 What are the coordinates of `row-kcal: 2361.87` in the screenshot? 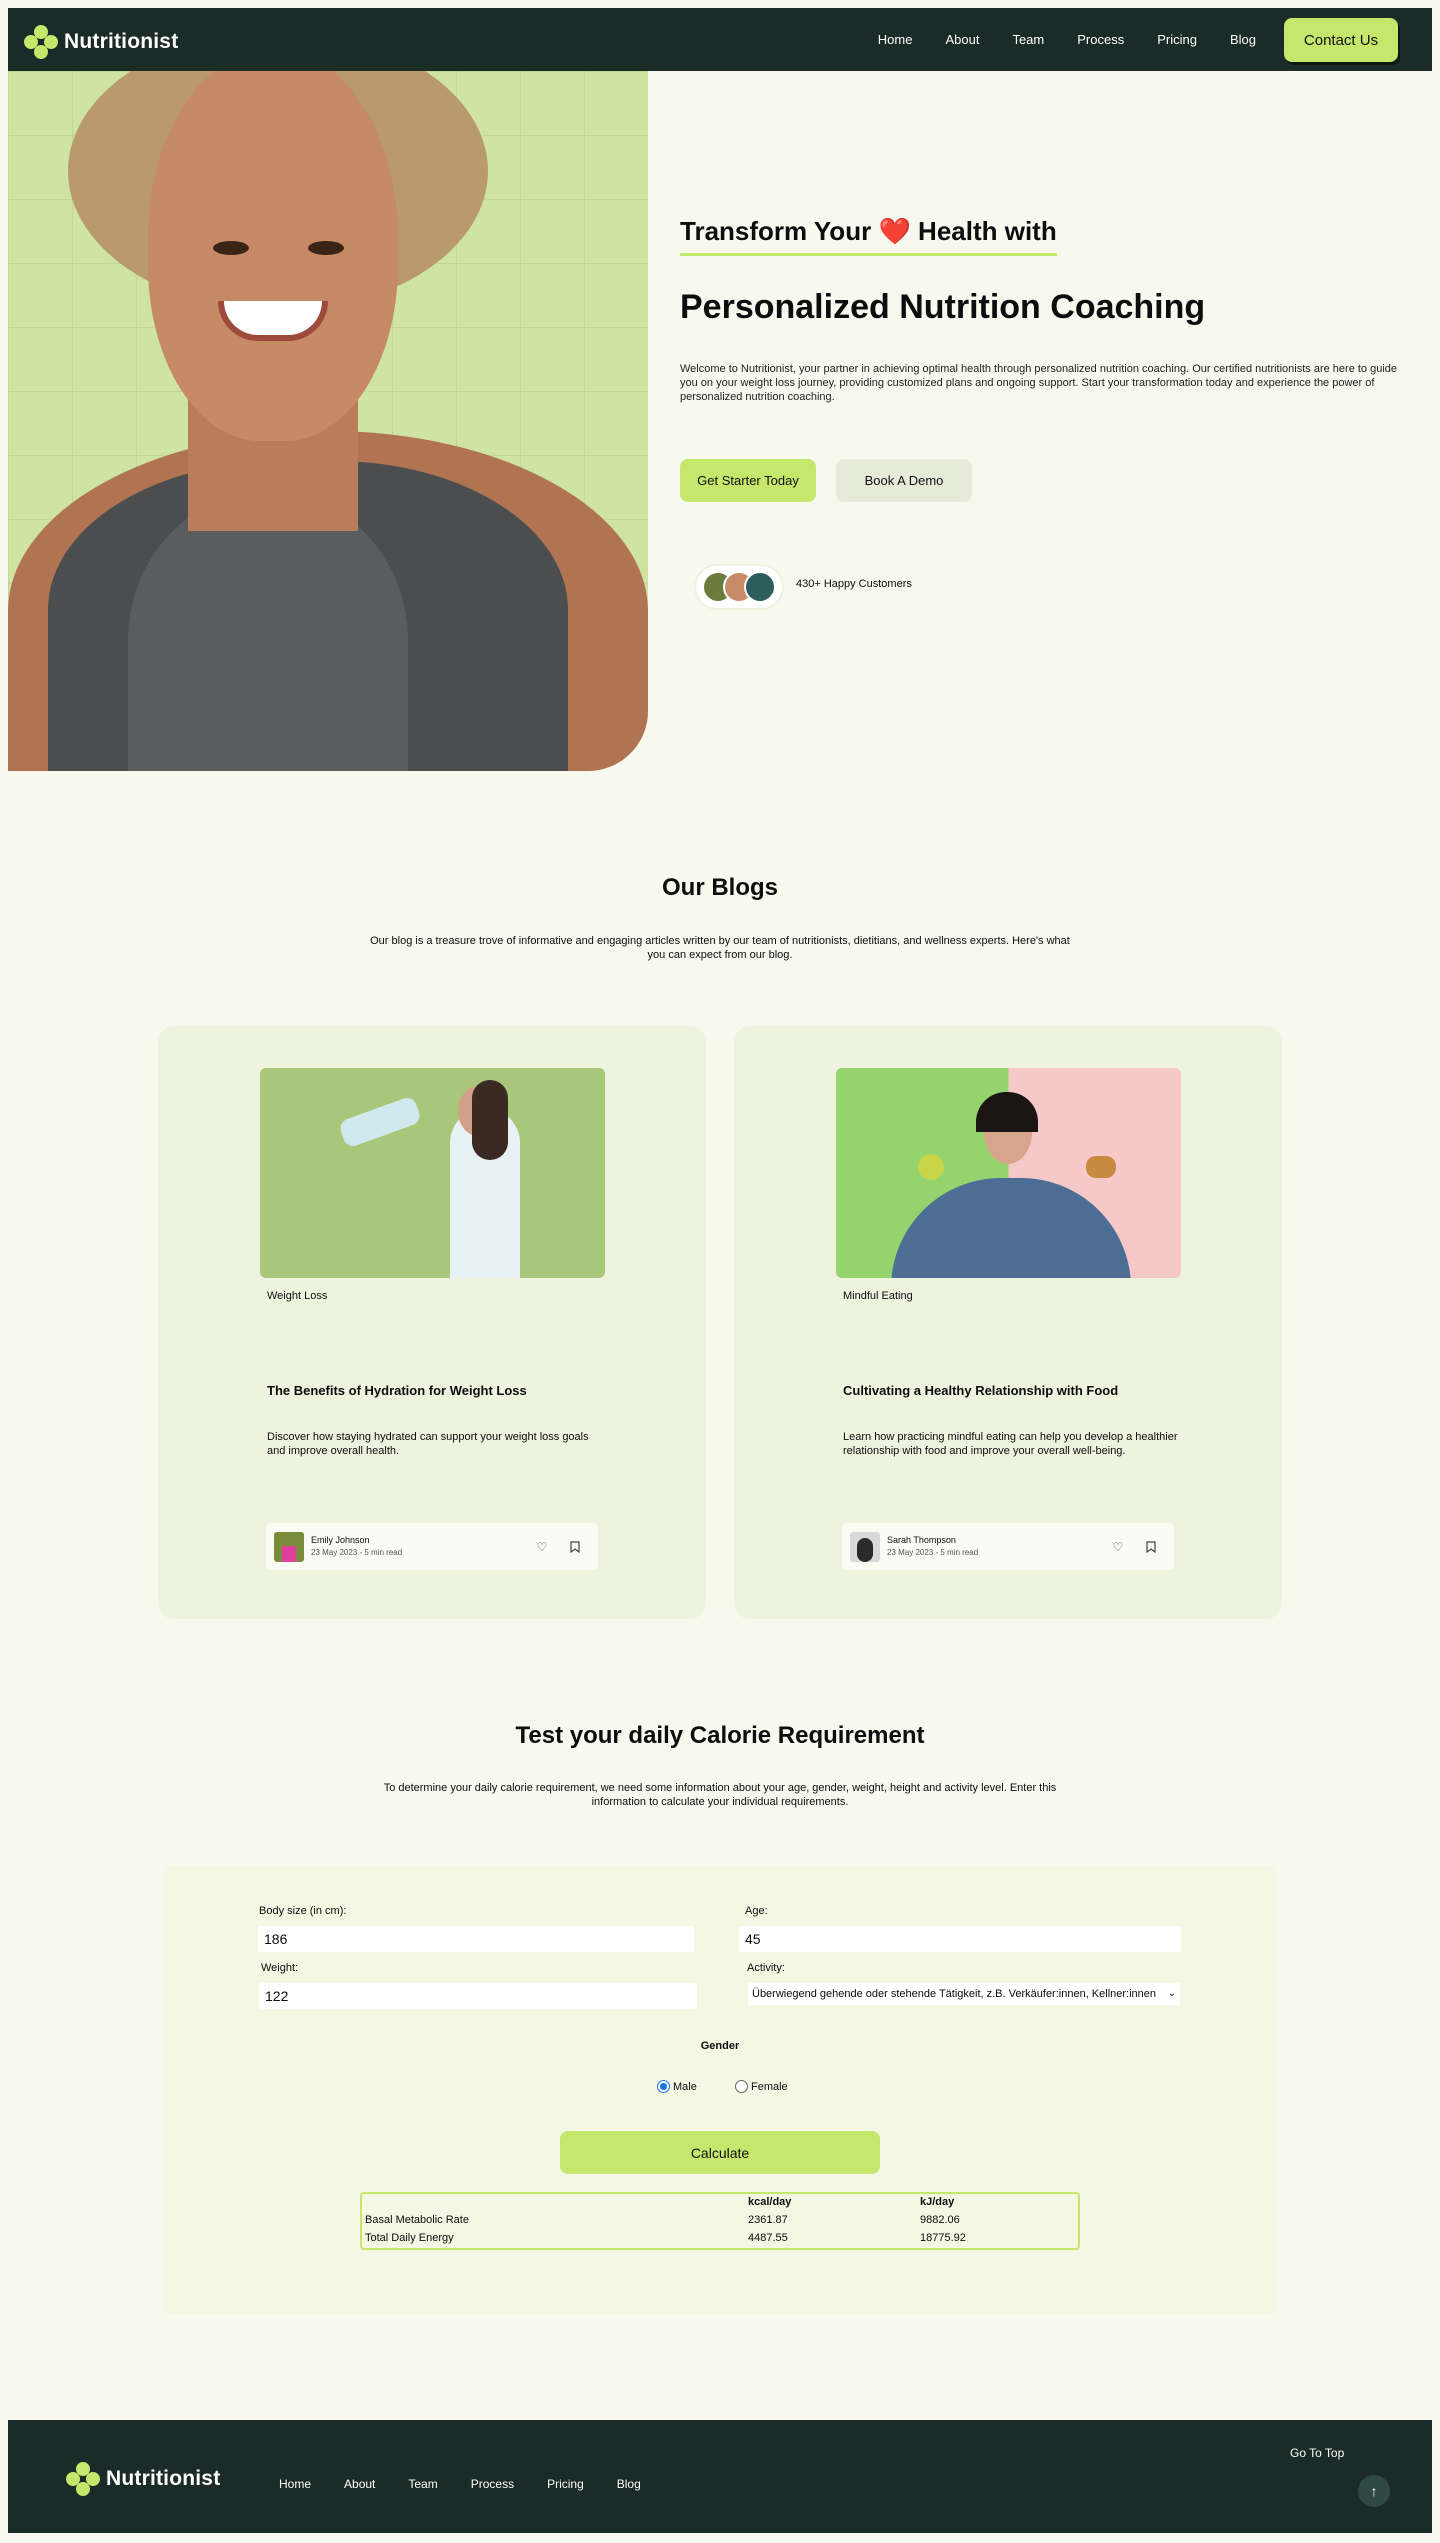 It's located at (768, 2220).